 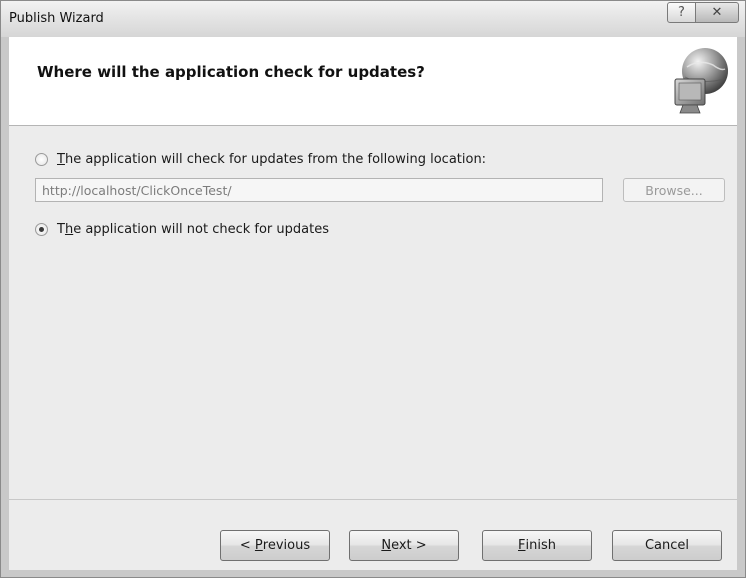 What do you see at coordinates (41, 159) in the screenshot?
I see `check-location-radio` at bounding box center [41, 159].